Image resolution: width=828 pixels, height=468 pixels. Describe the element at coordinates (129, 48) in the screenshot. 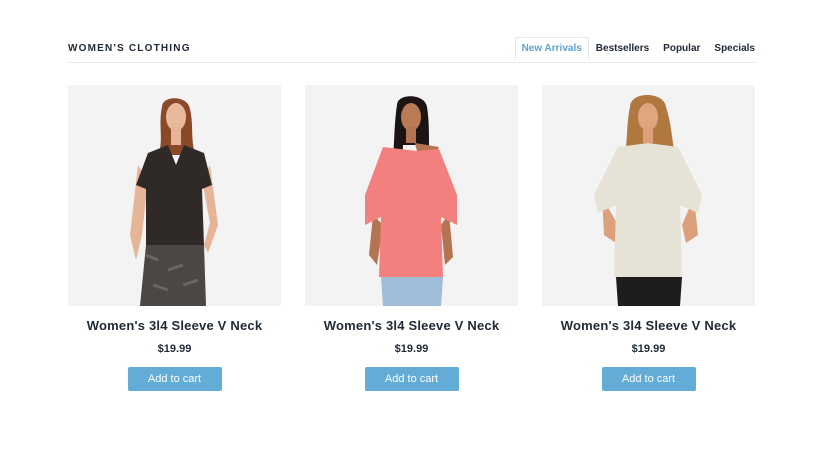

I see `section-title: WOMEN'S CLOTHING` at that location.